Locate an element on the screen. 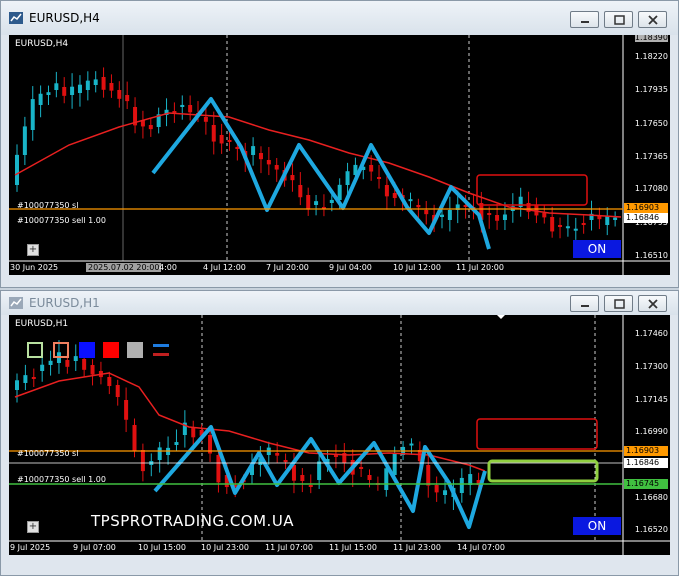  price-scale-label: 1.16680 is located at coordinates (651, 497).